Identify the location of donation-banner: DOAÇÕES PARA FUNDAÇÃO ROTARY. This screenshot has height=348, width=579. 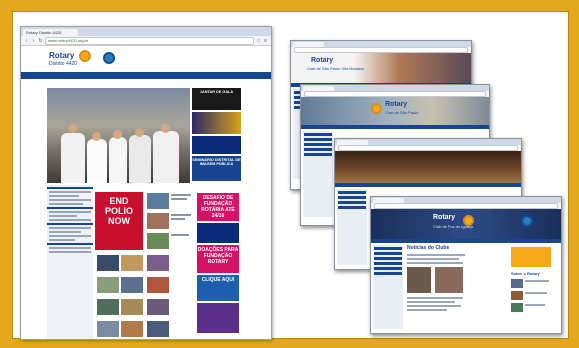
(218, 259).